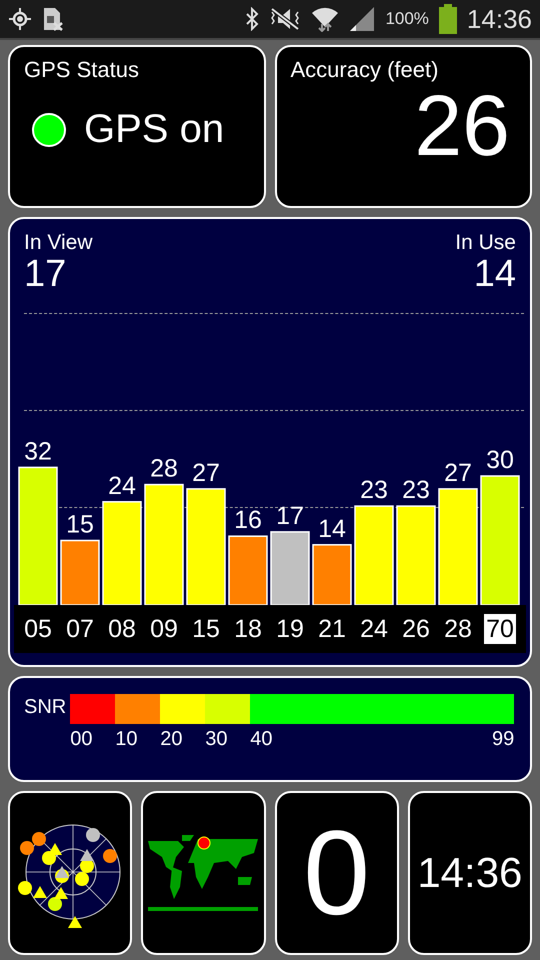 The image size is (540, 960). Describe the element at coordinates (502, 739) in the screenshot. I see `scale-label: 99` at that location.